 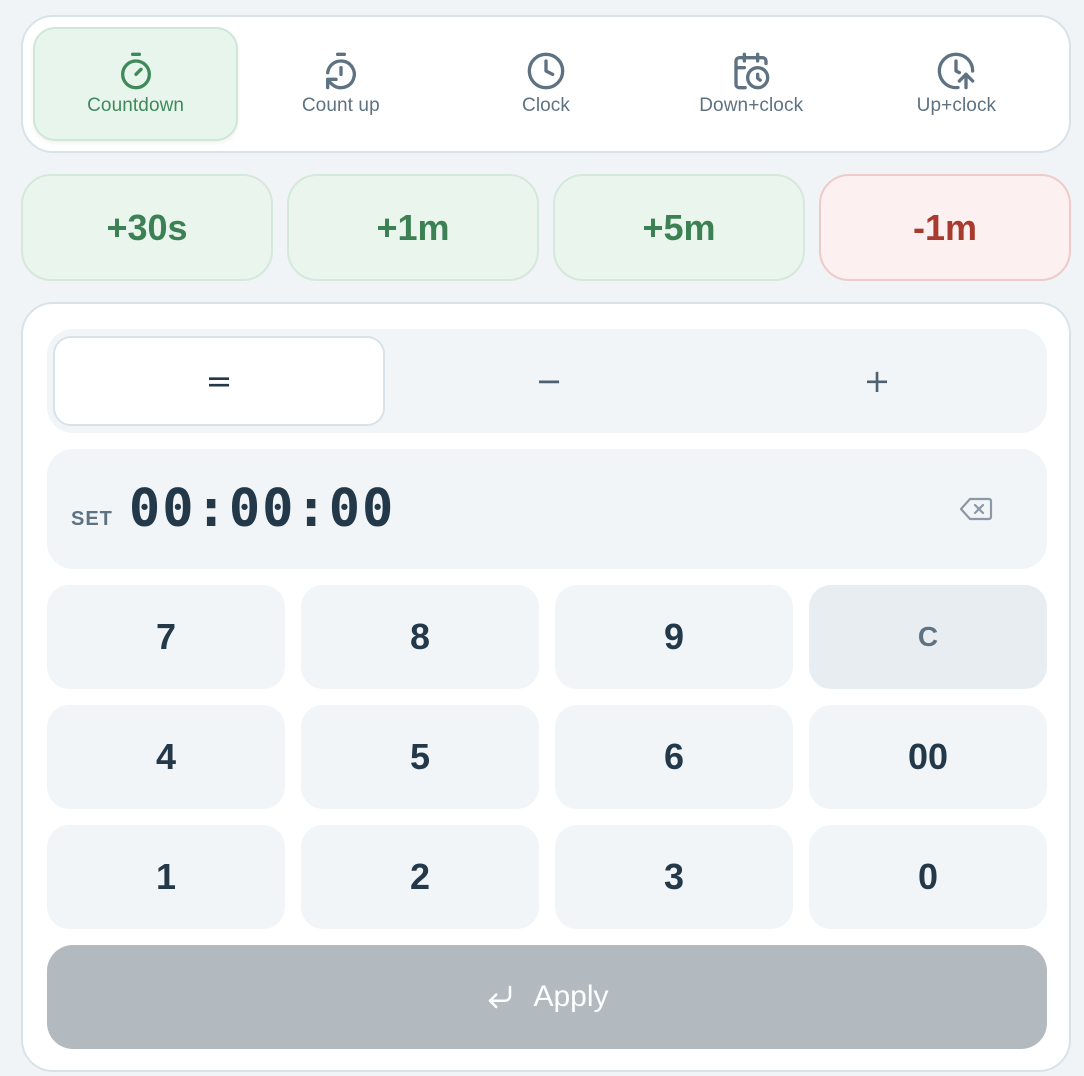 What do you see at coordinates (674, 637) in the screenshot?
I see `key-9: 9` at bounding box center [674, 637].